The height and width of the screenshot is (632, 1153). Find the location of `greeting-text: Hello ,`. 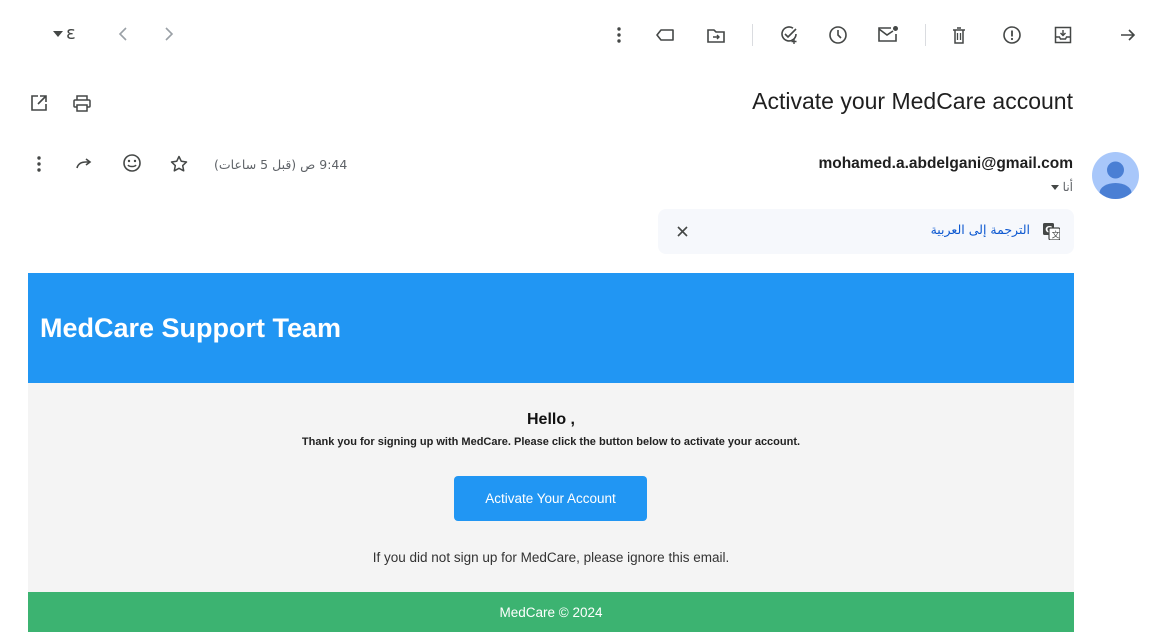

greeting-text: Hello , is located at coordinates (550, 419).